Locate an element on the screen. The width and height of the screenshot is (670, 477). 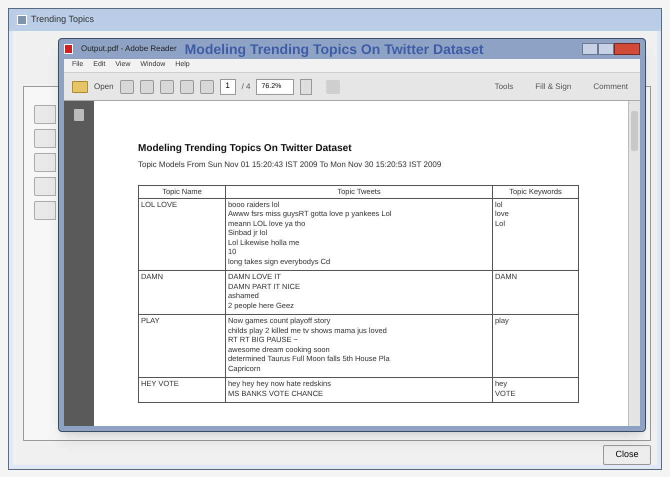
dropdown-icon is located at coordinates (306, 86).